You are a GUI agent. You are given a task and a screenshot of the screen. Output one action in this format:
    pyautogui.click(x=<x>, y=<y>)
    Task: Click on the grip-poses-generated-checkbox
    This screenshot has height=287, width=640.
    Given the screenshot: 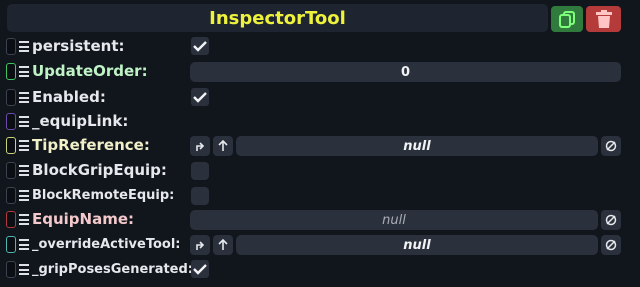 What is the action you would take?
    pyautogui.click(x=200, y=269)
    